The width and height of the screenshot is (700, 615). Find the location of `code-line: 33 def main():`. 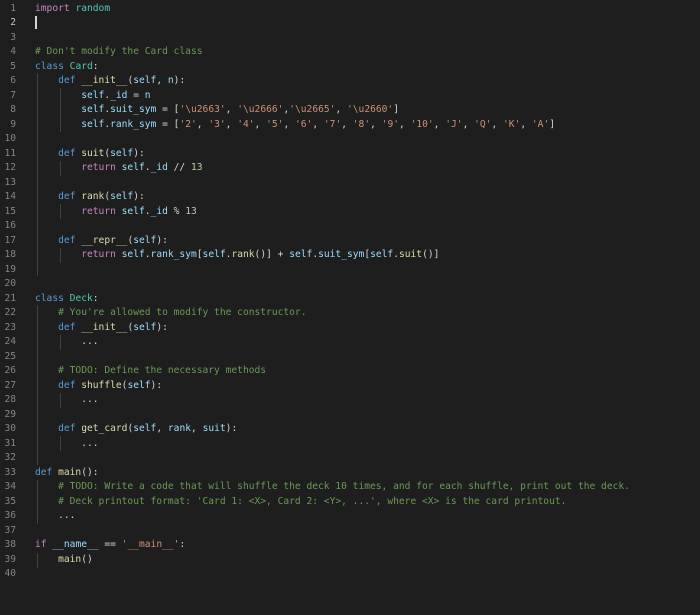

code-line: 33 def main(): is located at coordinates (350, 473).